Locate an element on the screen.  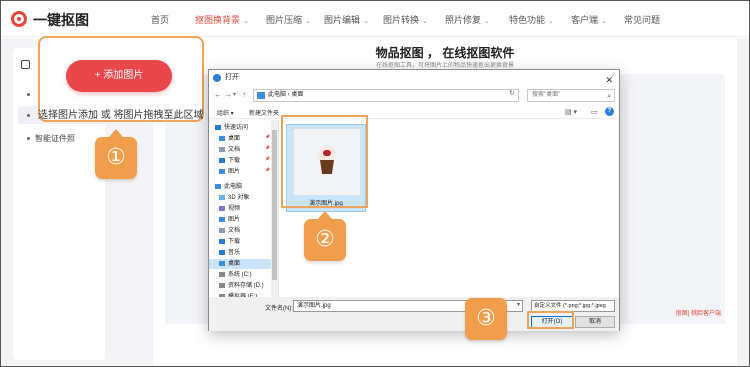
tree-item: 音乐 is located at coordinates (229, 253).